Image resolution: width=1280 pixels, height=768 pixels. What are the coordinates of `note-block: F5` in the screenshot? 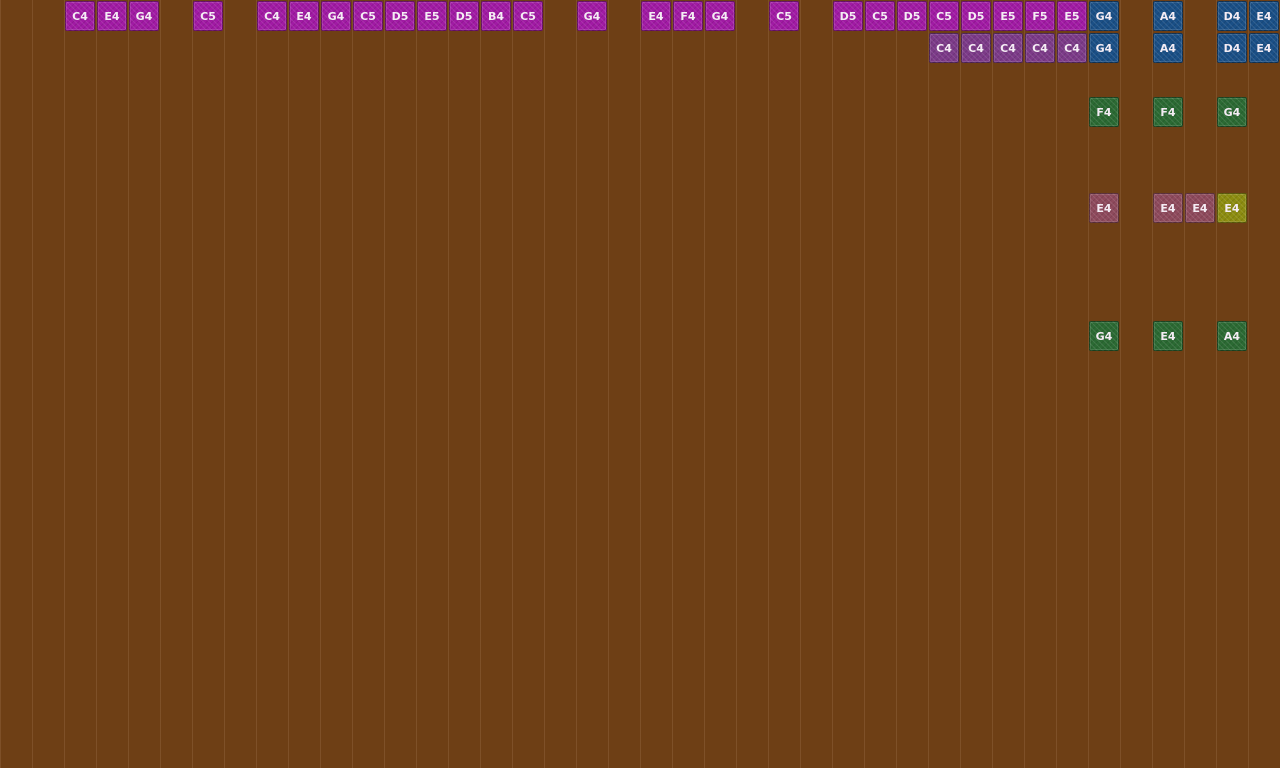 It's located at (1040, 16).